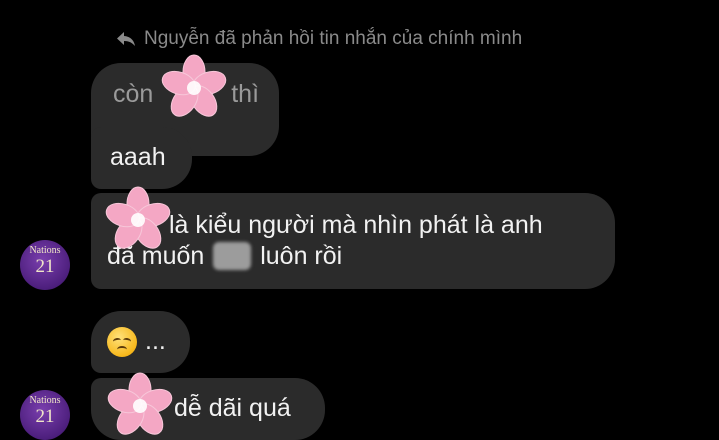 The height and width of the screenshot is (440, 719). What do you see at coordinates (138, 157) in the screenshot?
I see `message-text: aaah` at bounding box center [138, 157].